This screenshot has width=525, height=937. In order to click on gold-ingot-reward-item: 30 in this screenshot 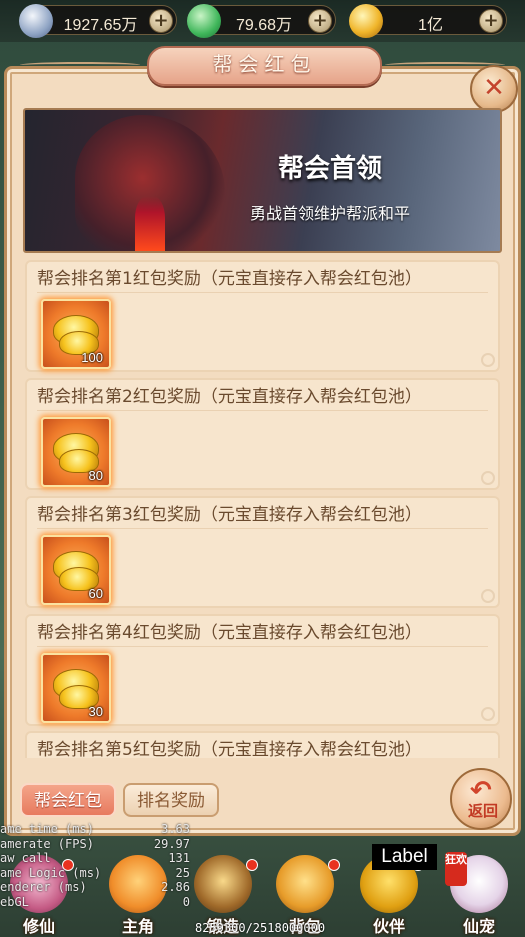, I will do `click(76, 688)`.